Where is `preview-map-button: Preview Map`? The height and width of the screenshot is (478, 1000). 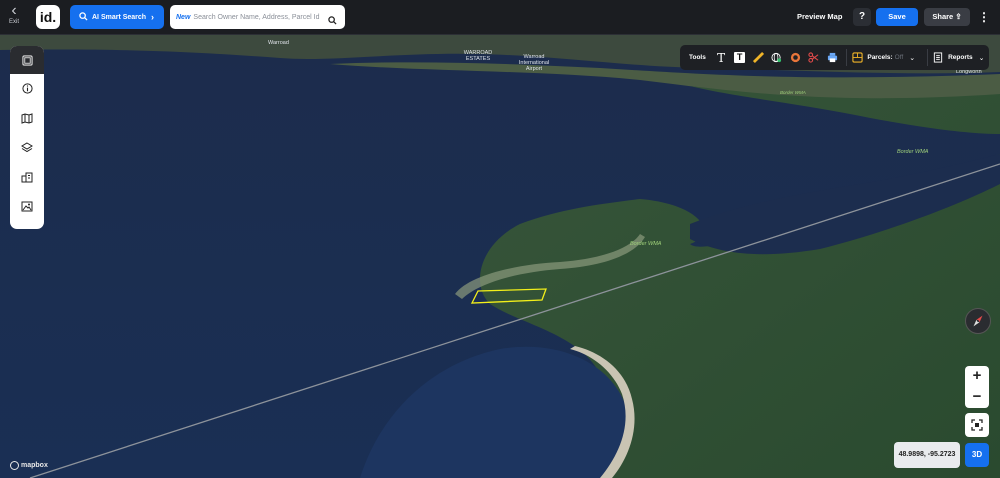
preview-map-button: Preview Map is located at coordinates (819, 16).